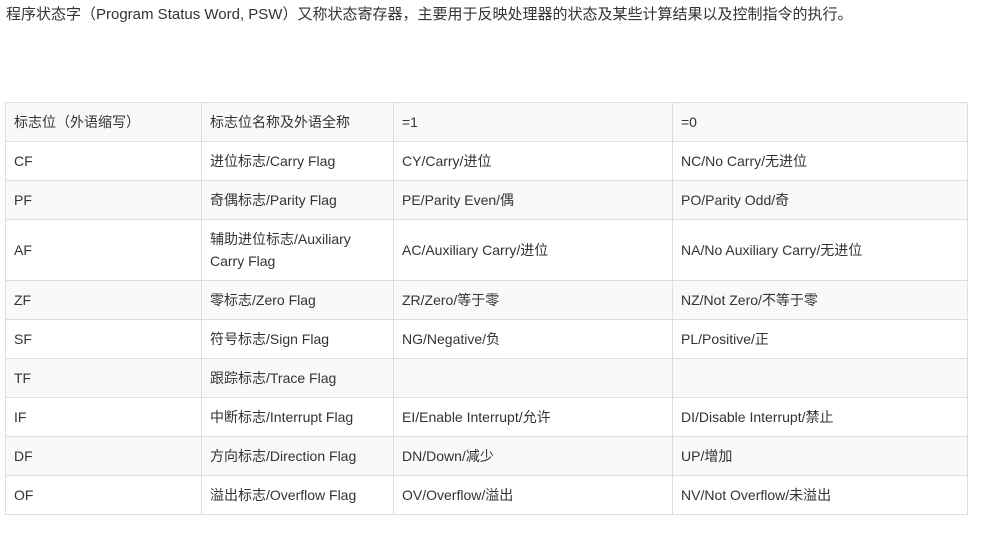  What do you see at coordinates (297, 250) in the screenshot?
I see `flag-name-cell: 辅助进位标志/Auxiliary Carry Flag` at bounding box center [297, 250].